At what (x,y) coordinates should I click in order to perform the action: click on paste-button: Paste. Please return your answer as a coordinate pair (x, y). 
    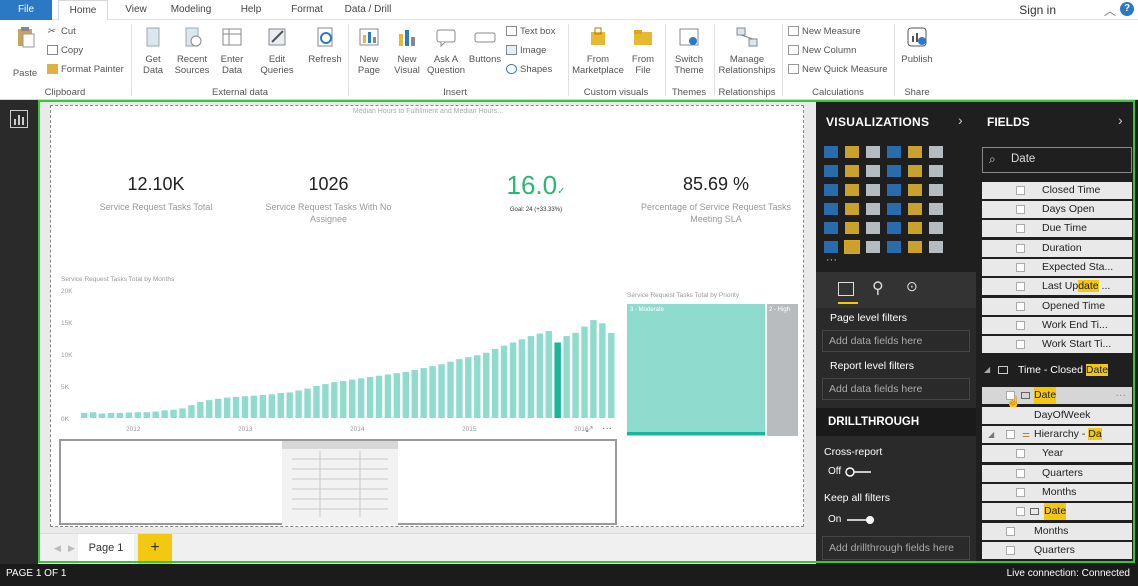
    Looking at the image, I should click on (25, 52).